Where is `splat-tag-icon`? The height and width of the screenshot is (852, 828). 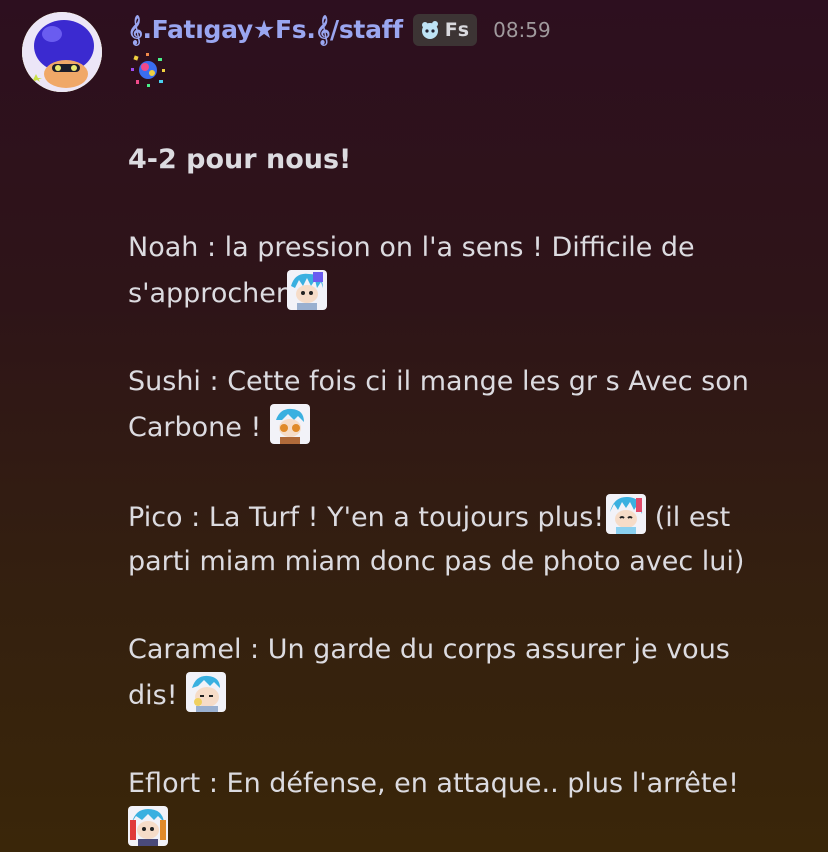
splat-tag-icon is located at coordinates (429, 30).